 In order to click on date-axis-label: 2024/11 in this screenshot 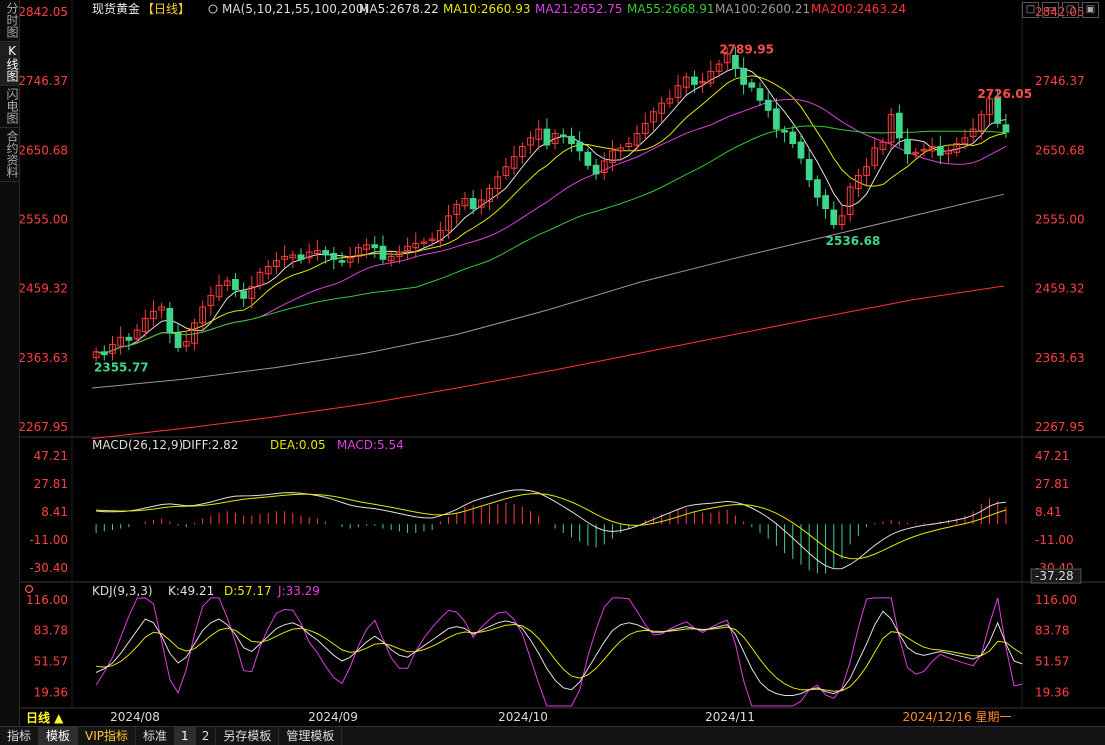, I will do `click(730, 717)`.